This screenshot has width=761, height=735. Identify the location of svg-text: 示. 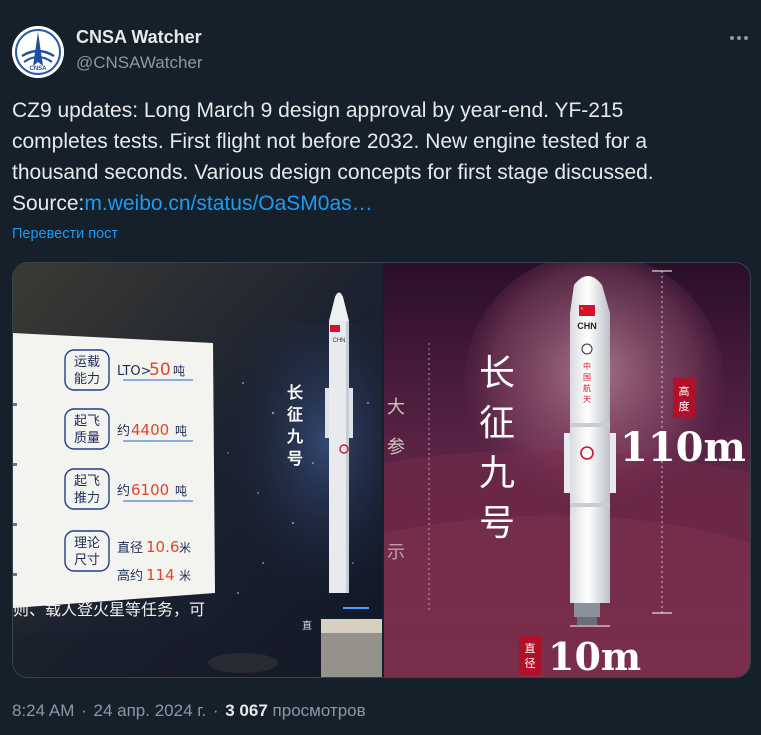
(396, 552).